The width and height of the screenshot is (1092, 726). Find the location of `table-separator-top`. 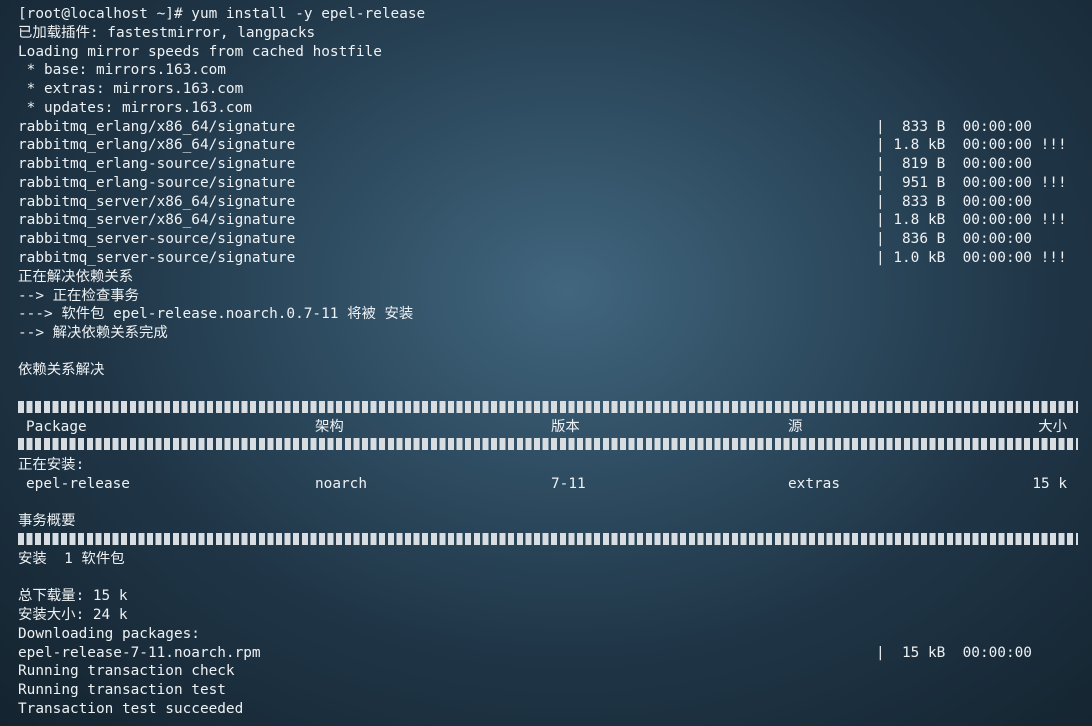

table-separator-top is located at coordinates (548, 407).